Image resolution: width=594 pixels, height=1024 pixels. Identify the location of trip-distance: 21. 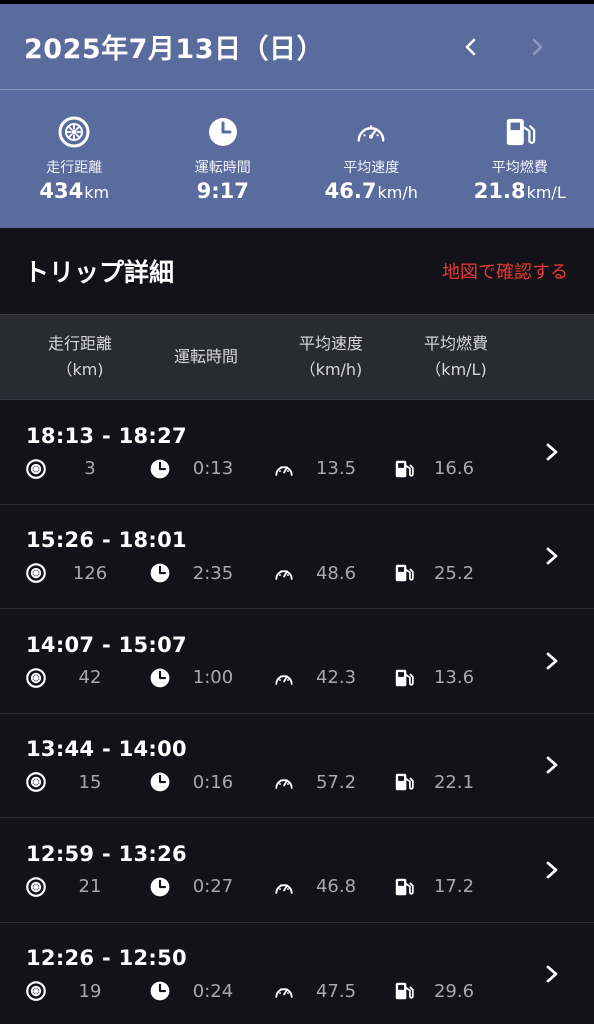
(88, 886).